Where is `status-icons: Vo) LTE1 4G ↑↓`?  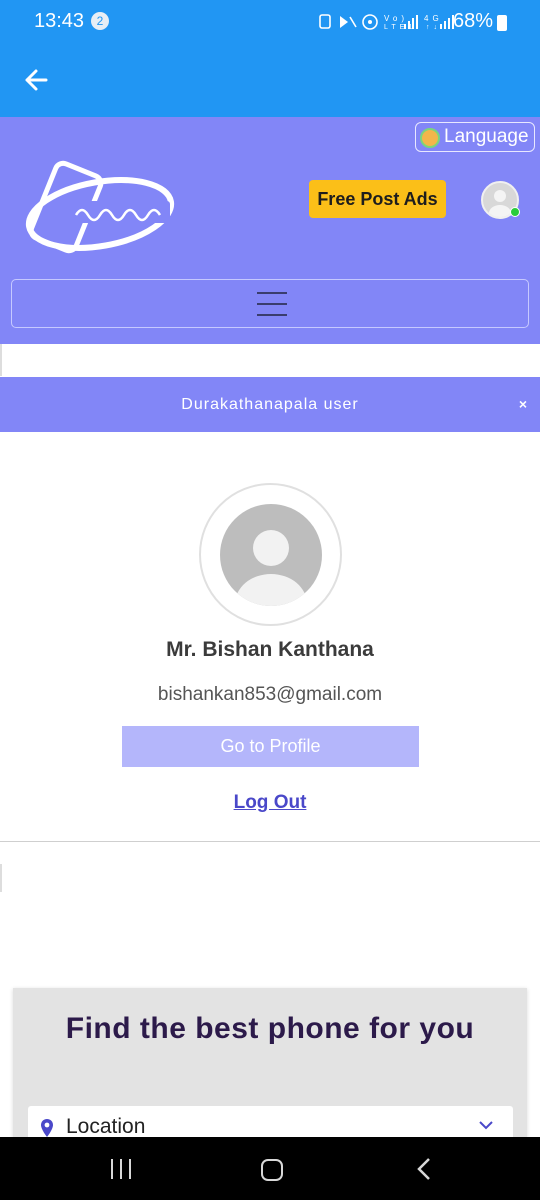
status-icons: Vo) LTE1 4G ↑↓ is located at coordinates (393, 23).